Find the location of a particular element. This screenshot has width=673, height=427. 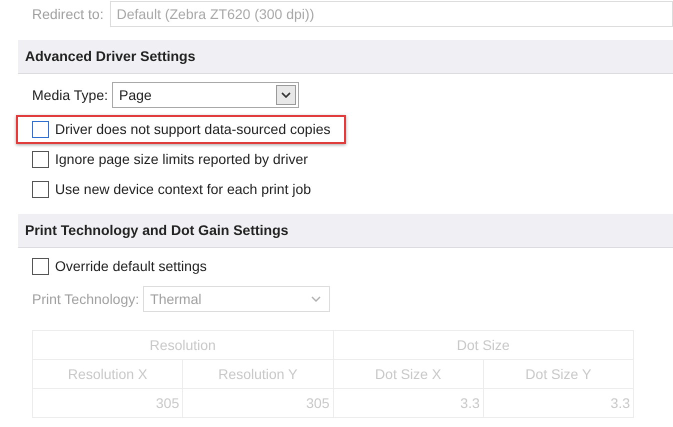

checkbox-option: Use new device context for each print job is located at coordinates (172, 189).